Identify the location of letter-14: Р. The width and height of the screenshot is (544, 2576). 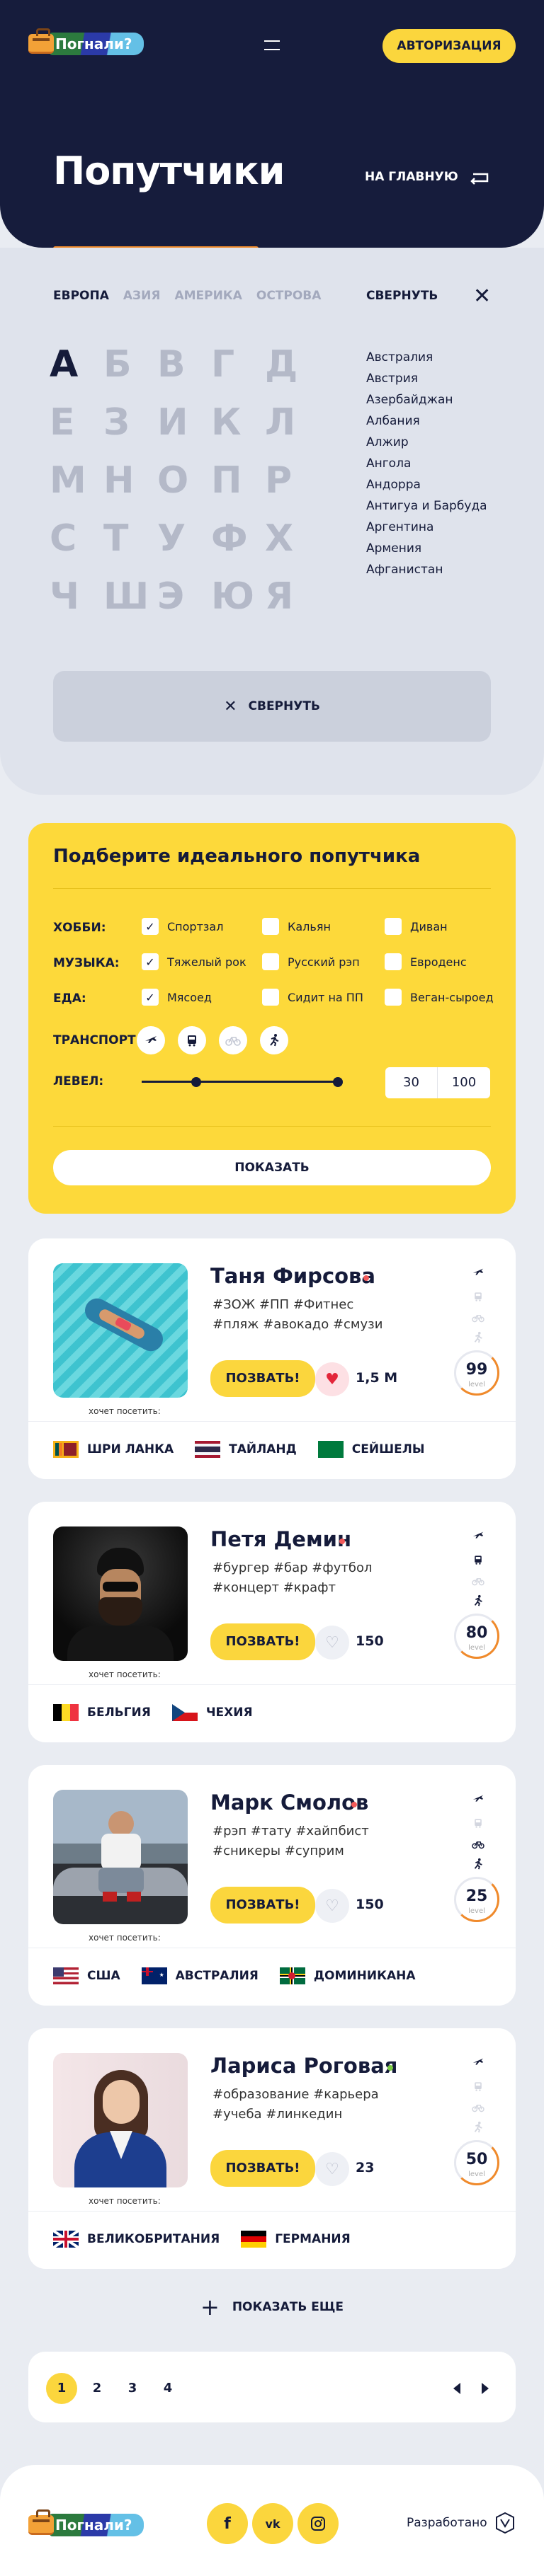
(292, 488).